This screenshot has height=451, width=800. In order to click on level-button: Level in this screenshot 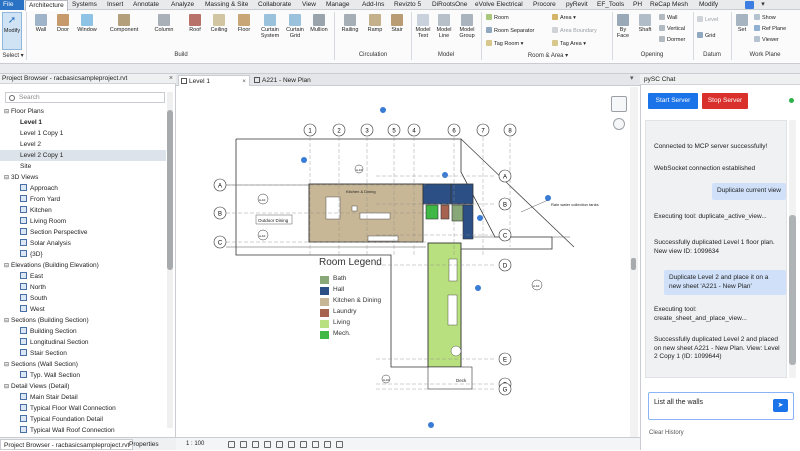, I will do `click(707, 20)`.